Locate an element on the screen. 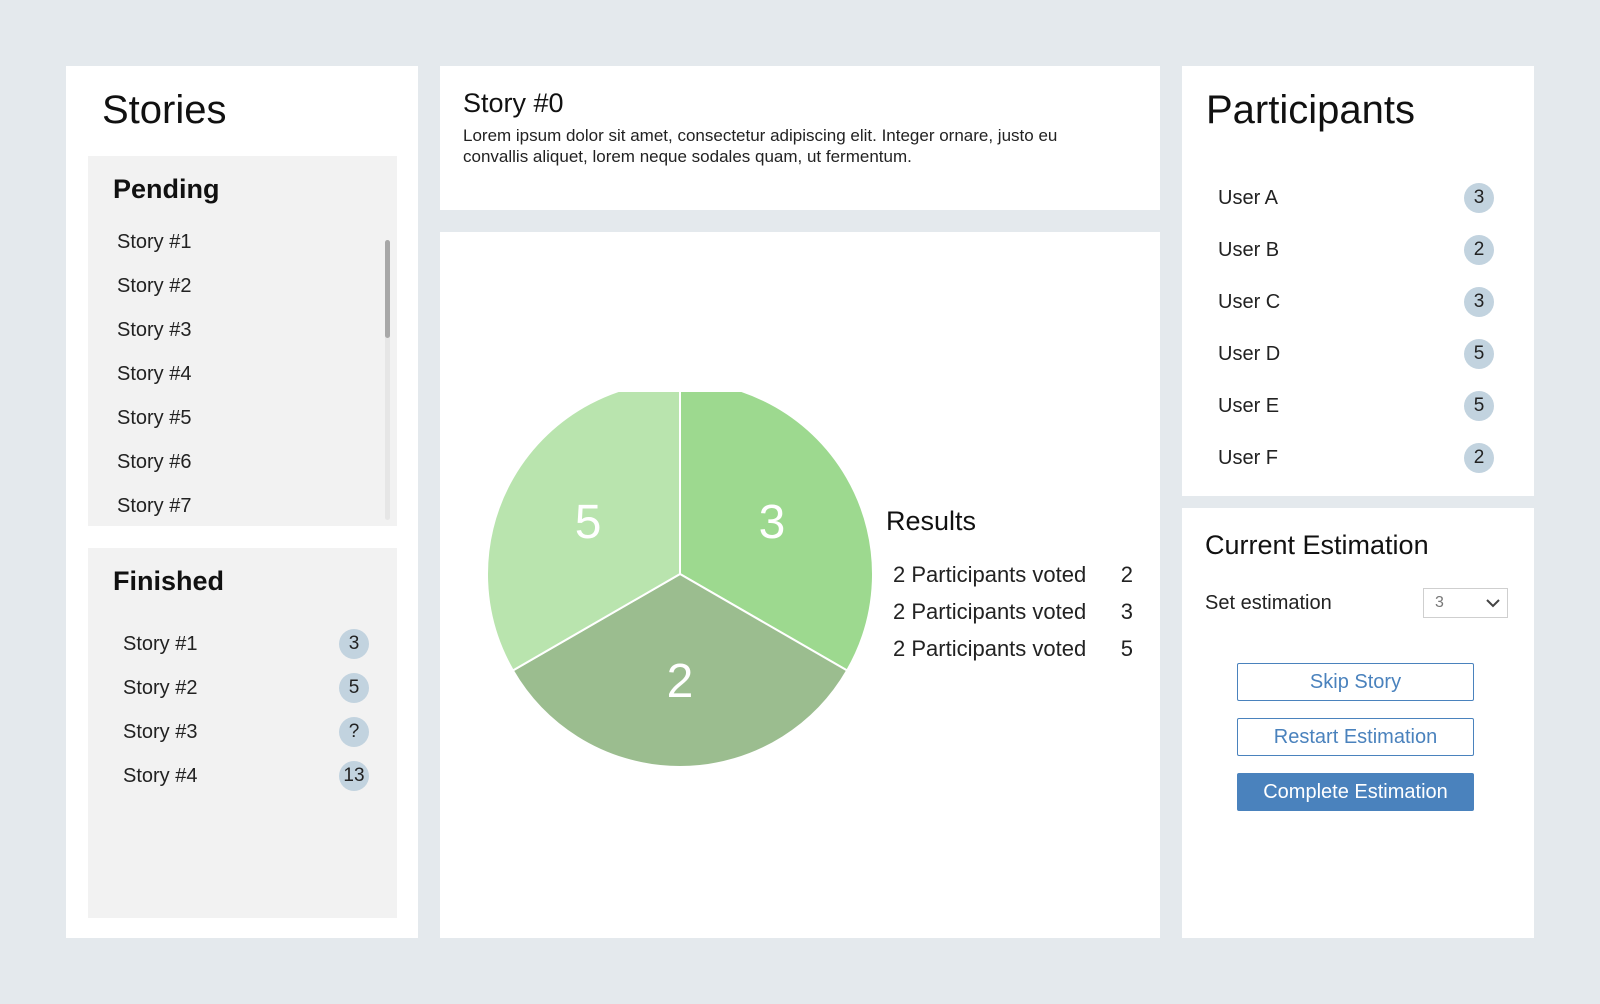 The height and width of the screenshot is (1004, 1600). results-row-value: 3 is located at coordinates (1126, 611).